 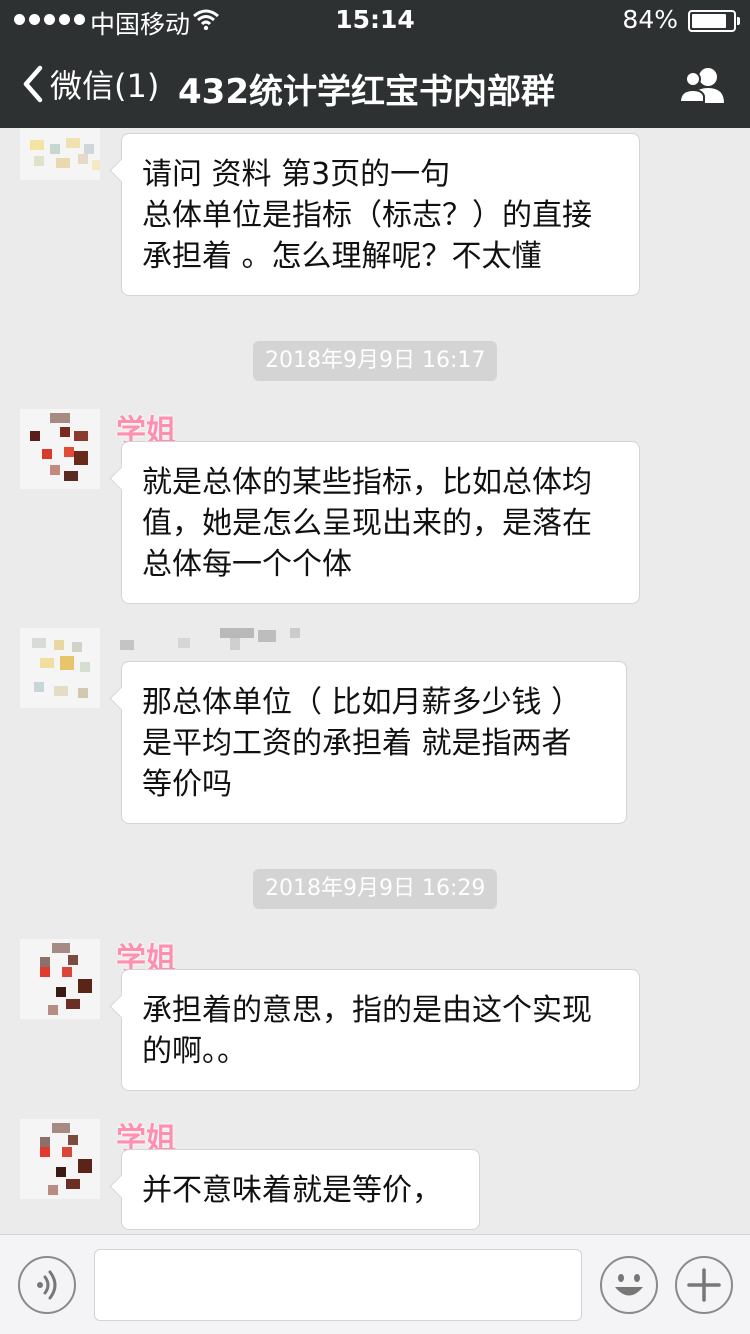 I want to click on message-line: 总体单位是指标（标志？）的直接, so click(x=367, y=215).